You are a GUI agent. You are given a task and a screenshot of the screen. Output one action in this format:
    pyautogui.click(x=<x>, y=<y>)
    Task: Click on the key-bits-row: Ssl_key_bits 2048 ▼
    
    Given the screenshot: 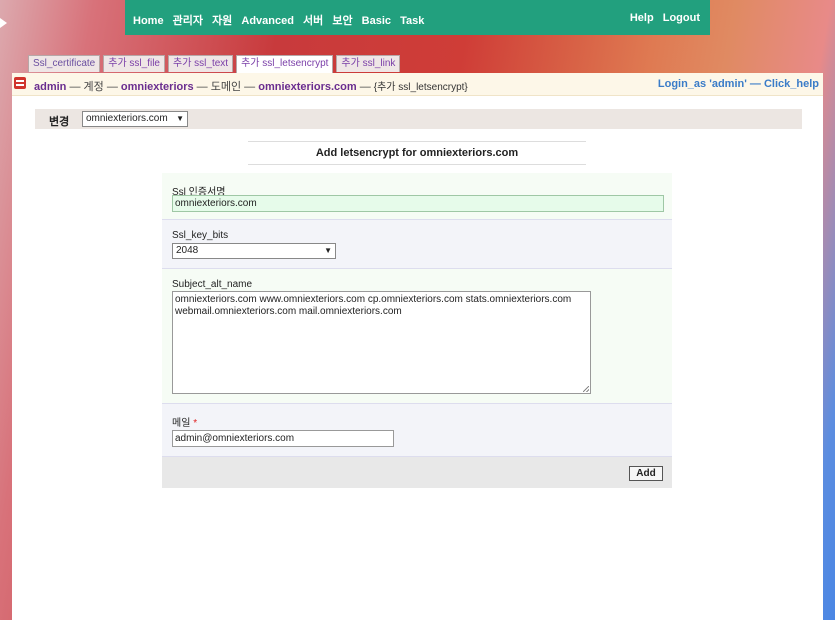 What is the action you would take?
    pyautogui.click(x=417, y=244)
    